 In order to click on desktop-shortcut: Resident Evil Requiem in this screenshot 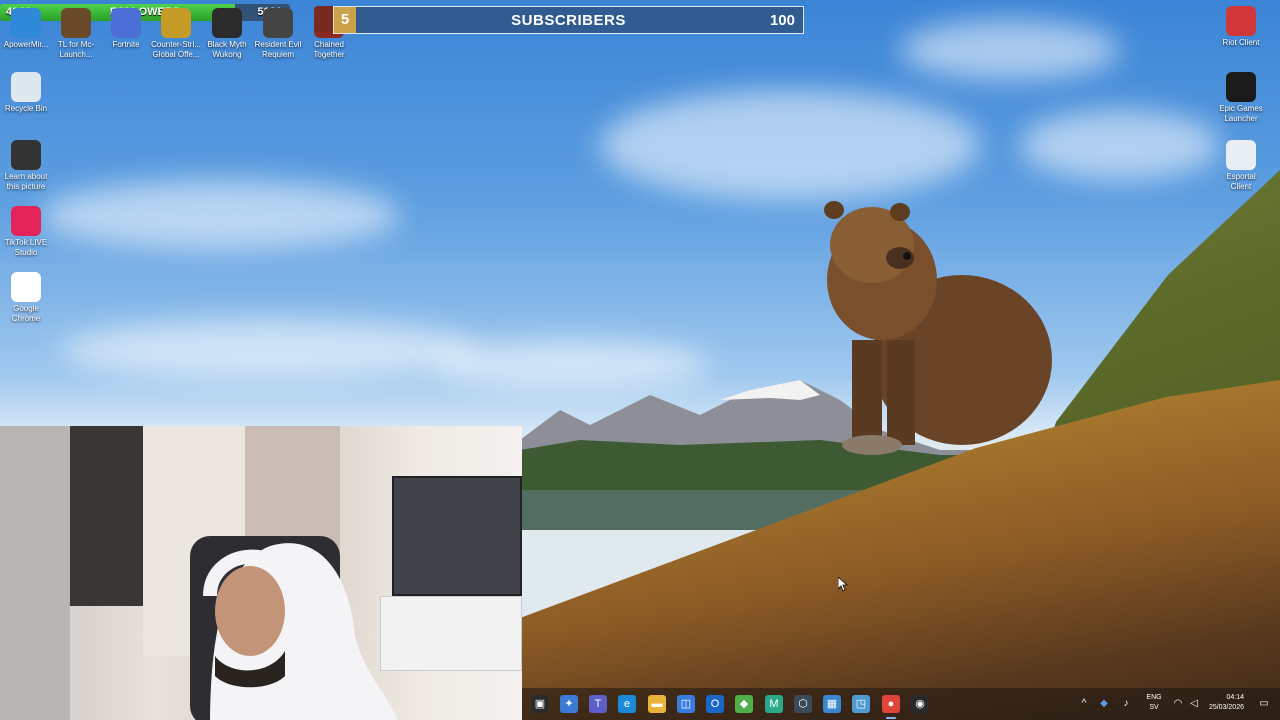, I will do `click(278, 34)`.